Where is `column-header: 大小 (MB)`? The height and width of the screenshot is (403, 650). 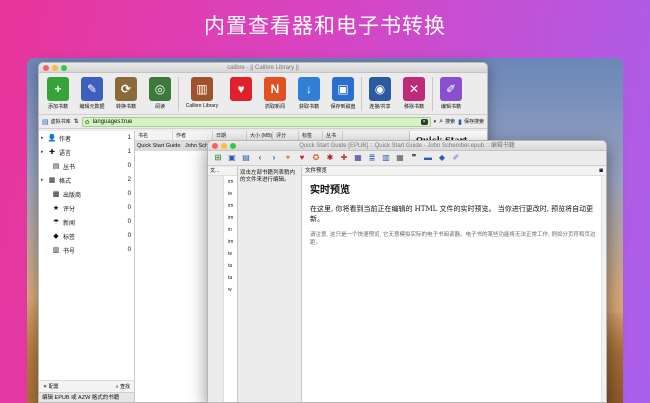 column-header: 大小 (MB) is located at coordinates (260, 135).